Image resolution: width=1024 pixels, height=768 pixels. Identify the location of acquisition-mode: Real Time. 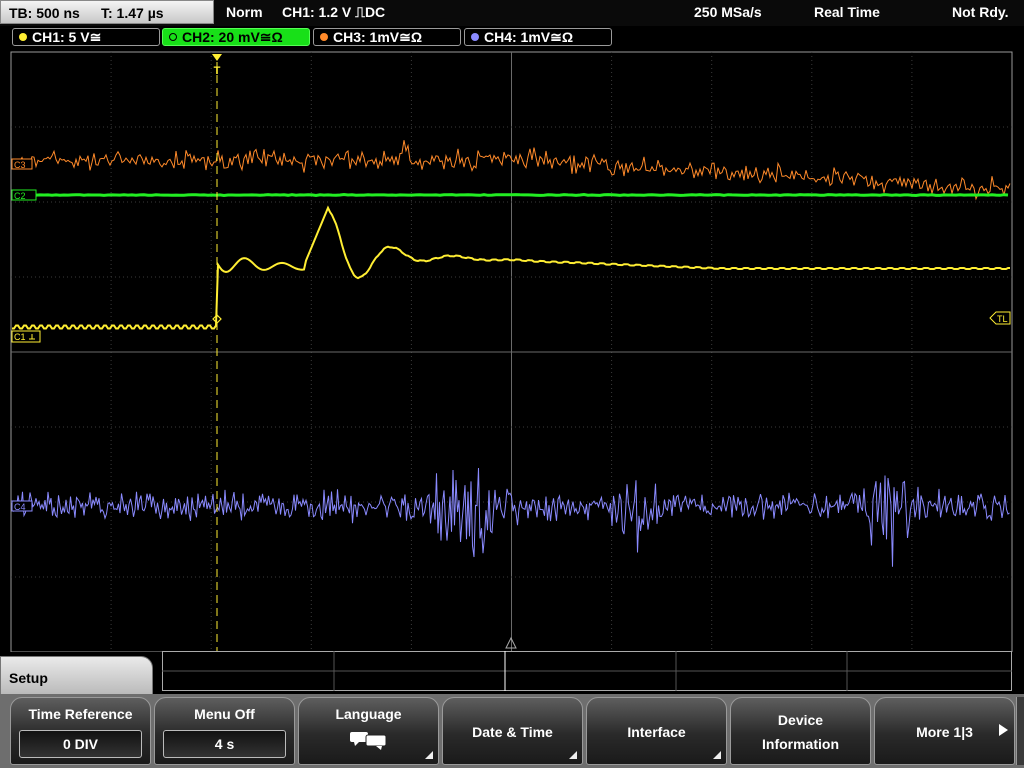
(847, 12).